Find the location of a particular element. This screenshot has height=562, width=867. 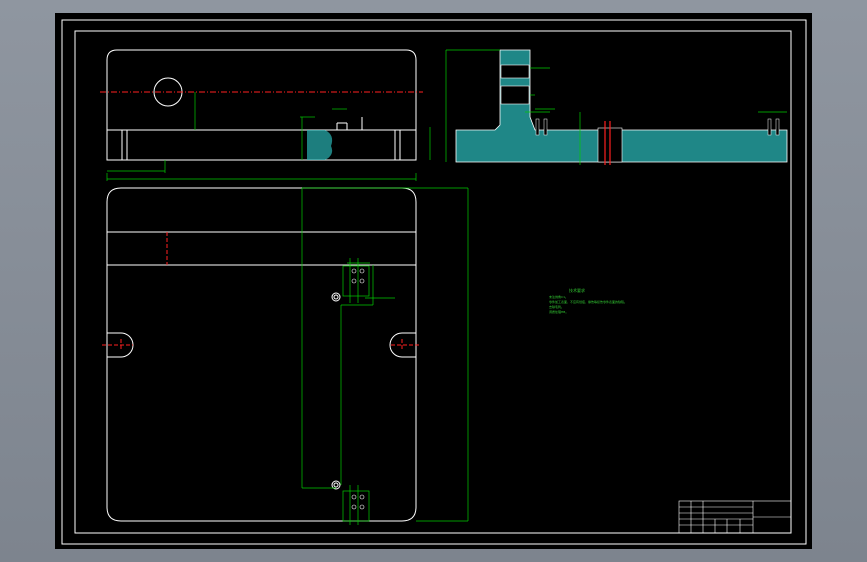

plan-view-dimensions is located at coordinates (385, 356).